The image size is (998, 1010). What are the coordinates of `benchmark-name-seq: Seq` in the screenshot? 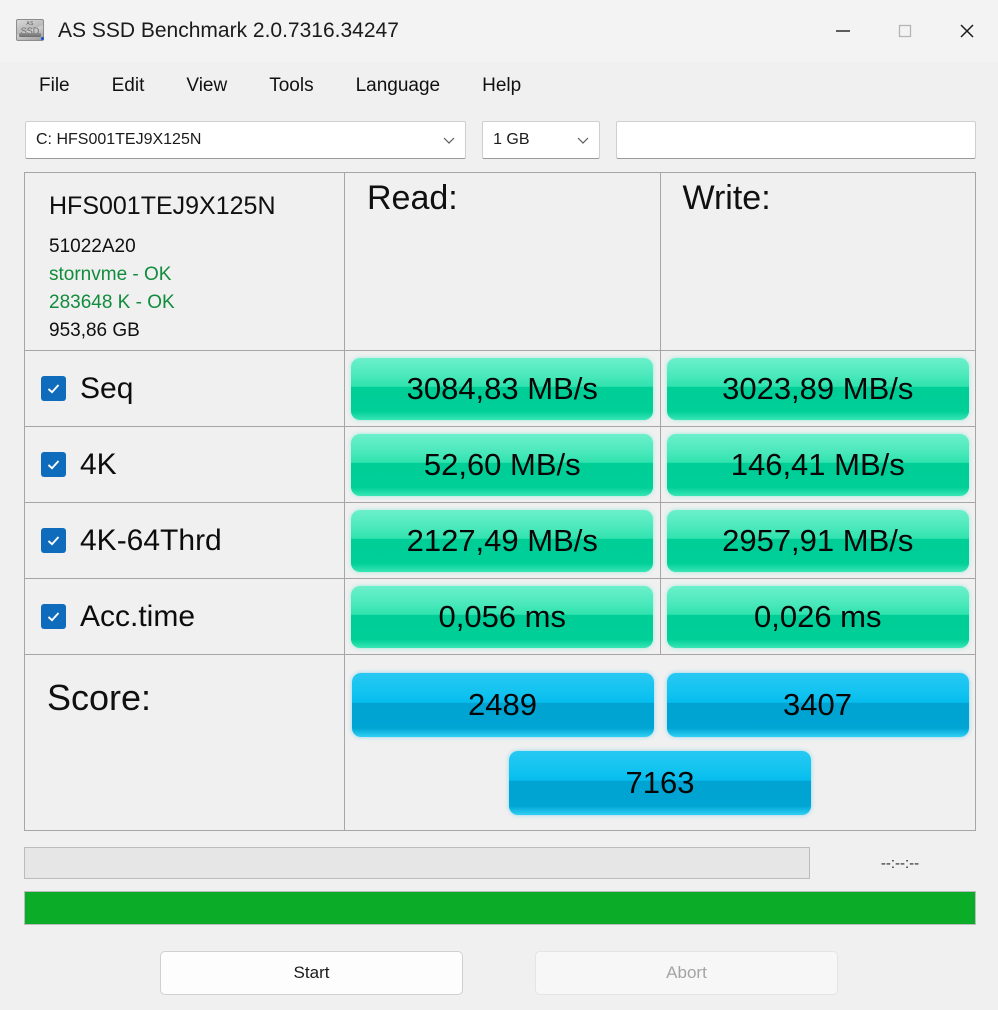 It's located at (107, 388).